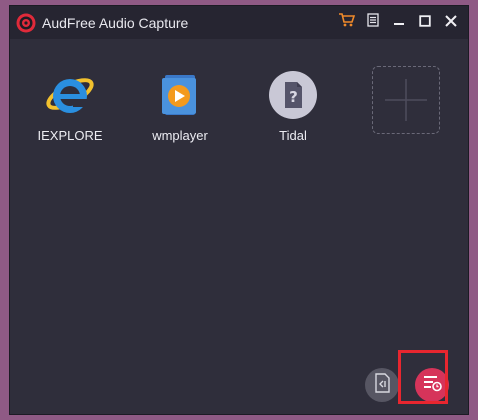  I want to click on menu-button, so click(373, 23).